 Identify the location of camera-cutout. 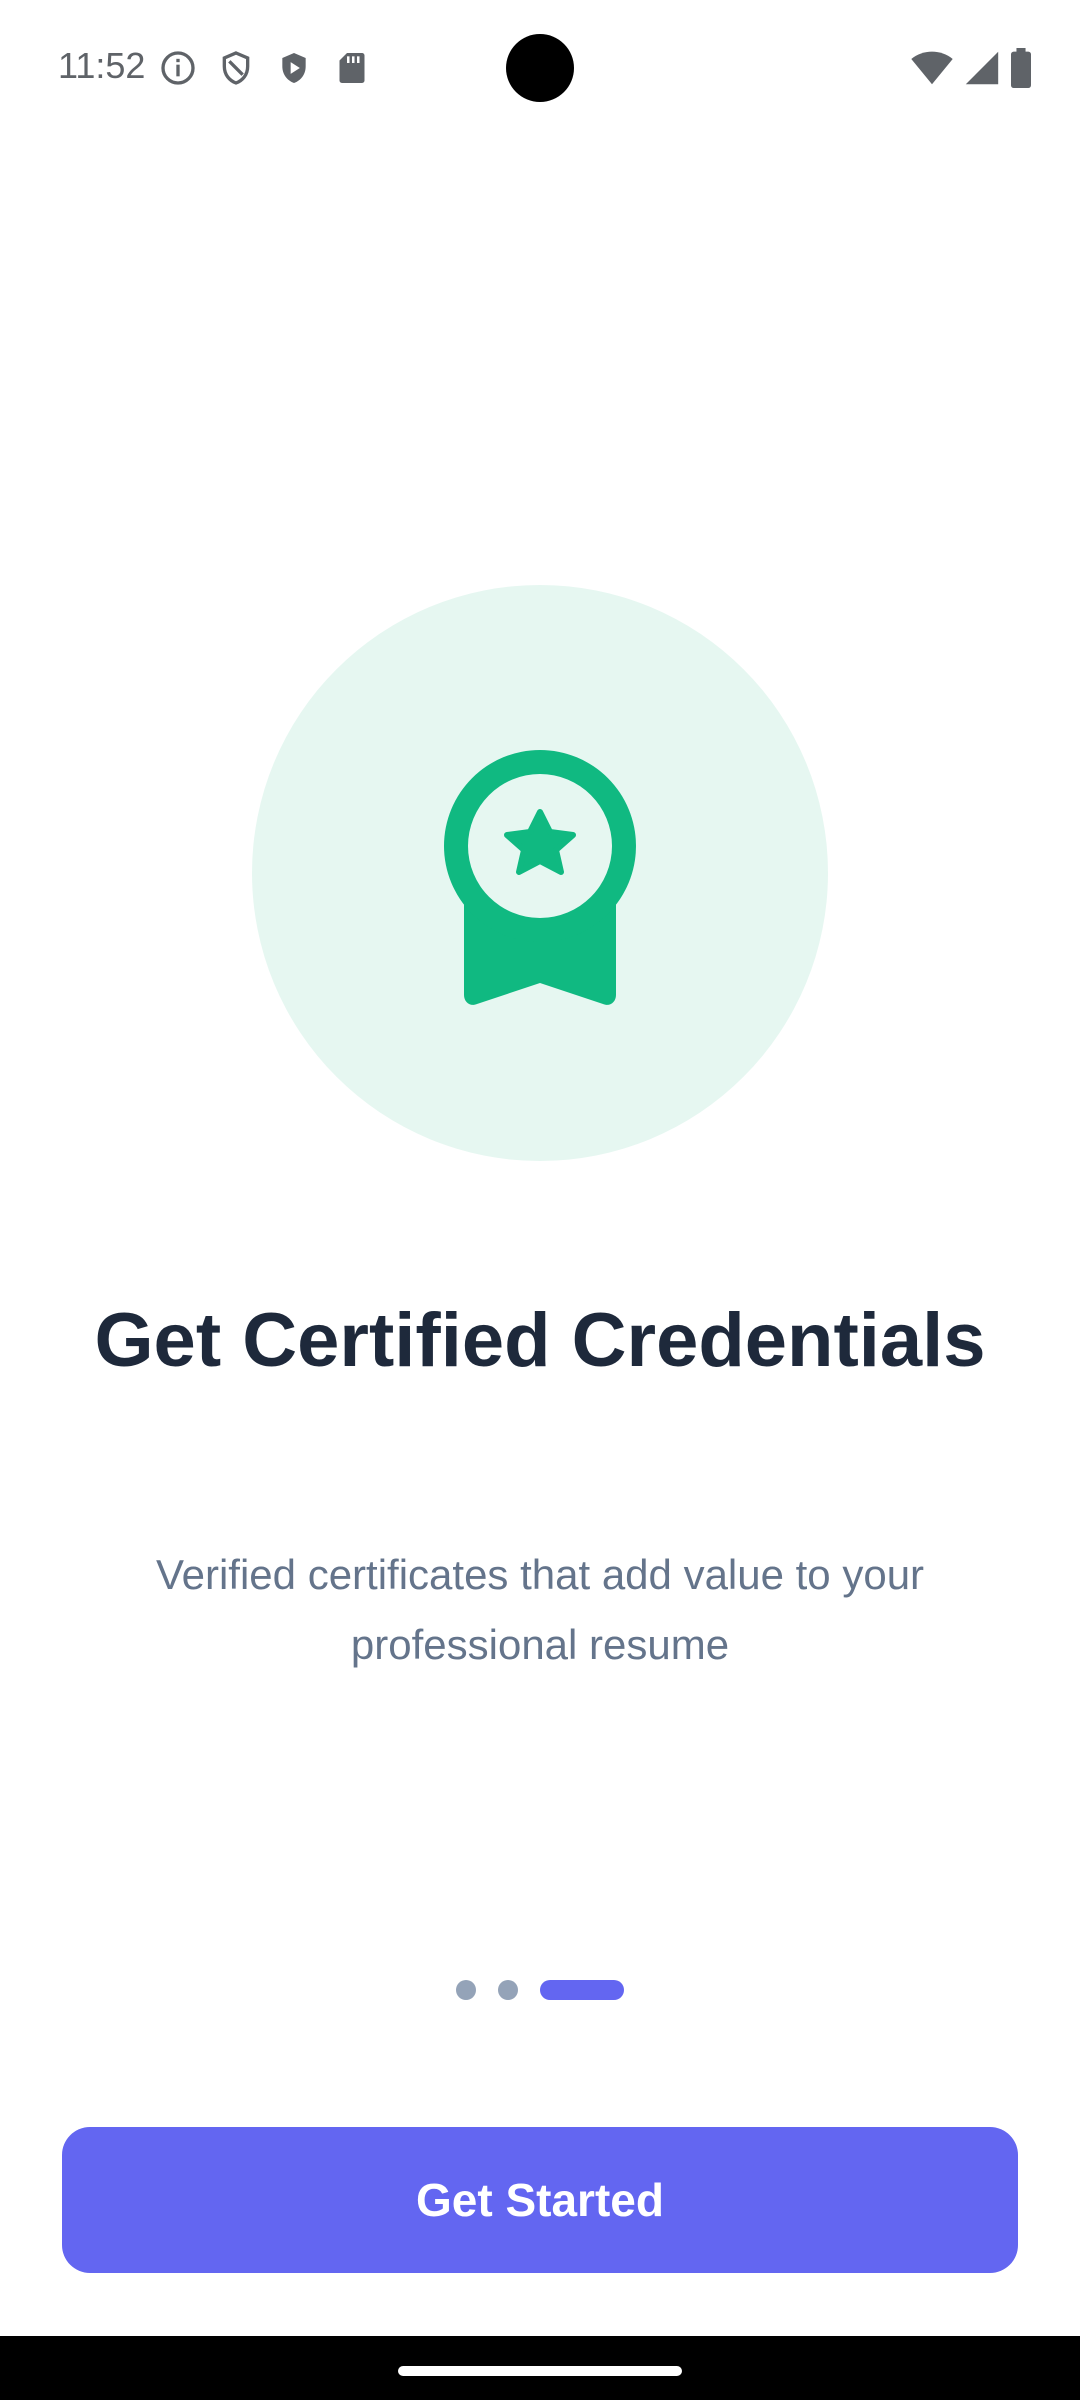
(540, 68).